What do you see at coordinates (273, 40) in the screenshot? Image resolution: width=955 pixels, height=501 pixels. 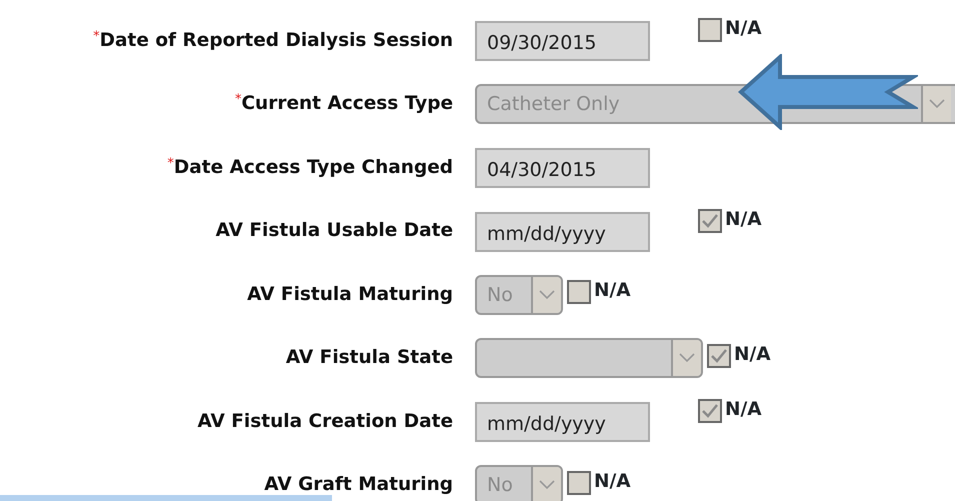 I see `field-label: *Date of Reported Dialysis Session` at bounding box center [273, 40].